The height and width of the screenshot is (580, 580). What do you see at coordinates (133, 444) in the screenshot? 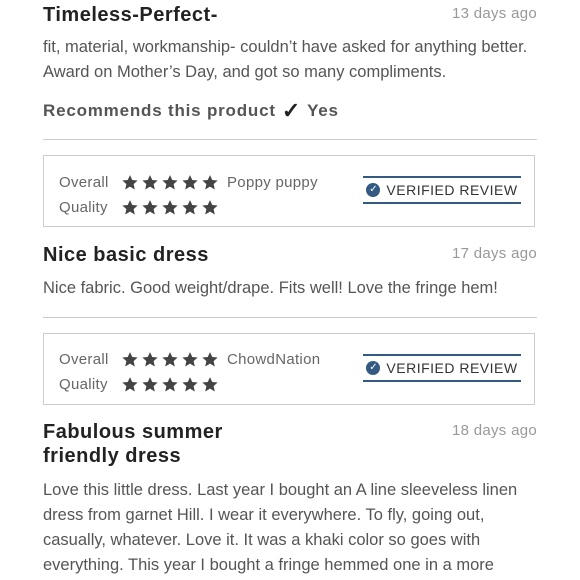
I see `review-title: Fabulous summer friendly dress` at bounding box center [133, 444].